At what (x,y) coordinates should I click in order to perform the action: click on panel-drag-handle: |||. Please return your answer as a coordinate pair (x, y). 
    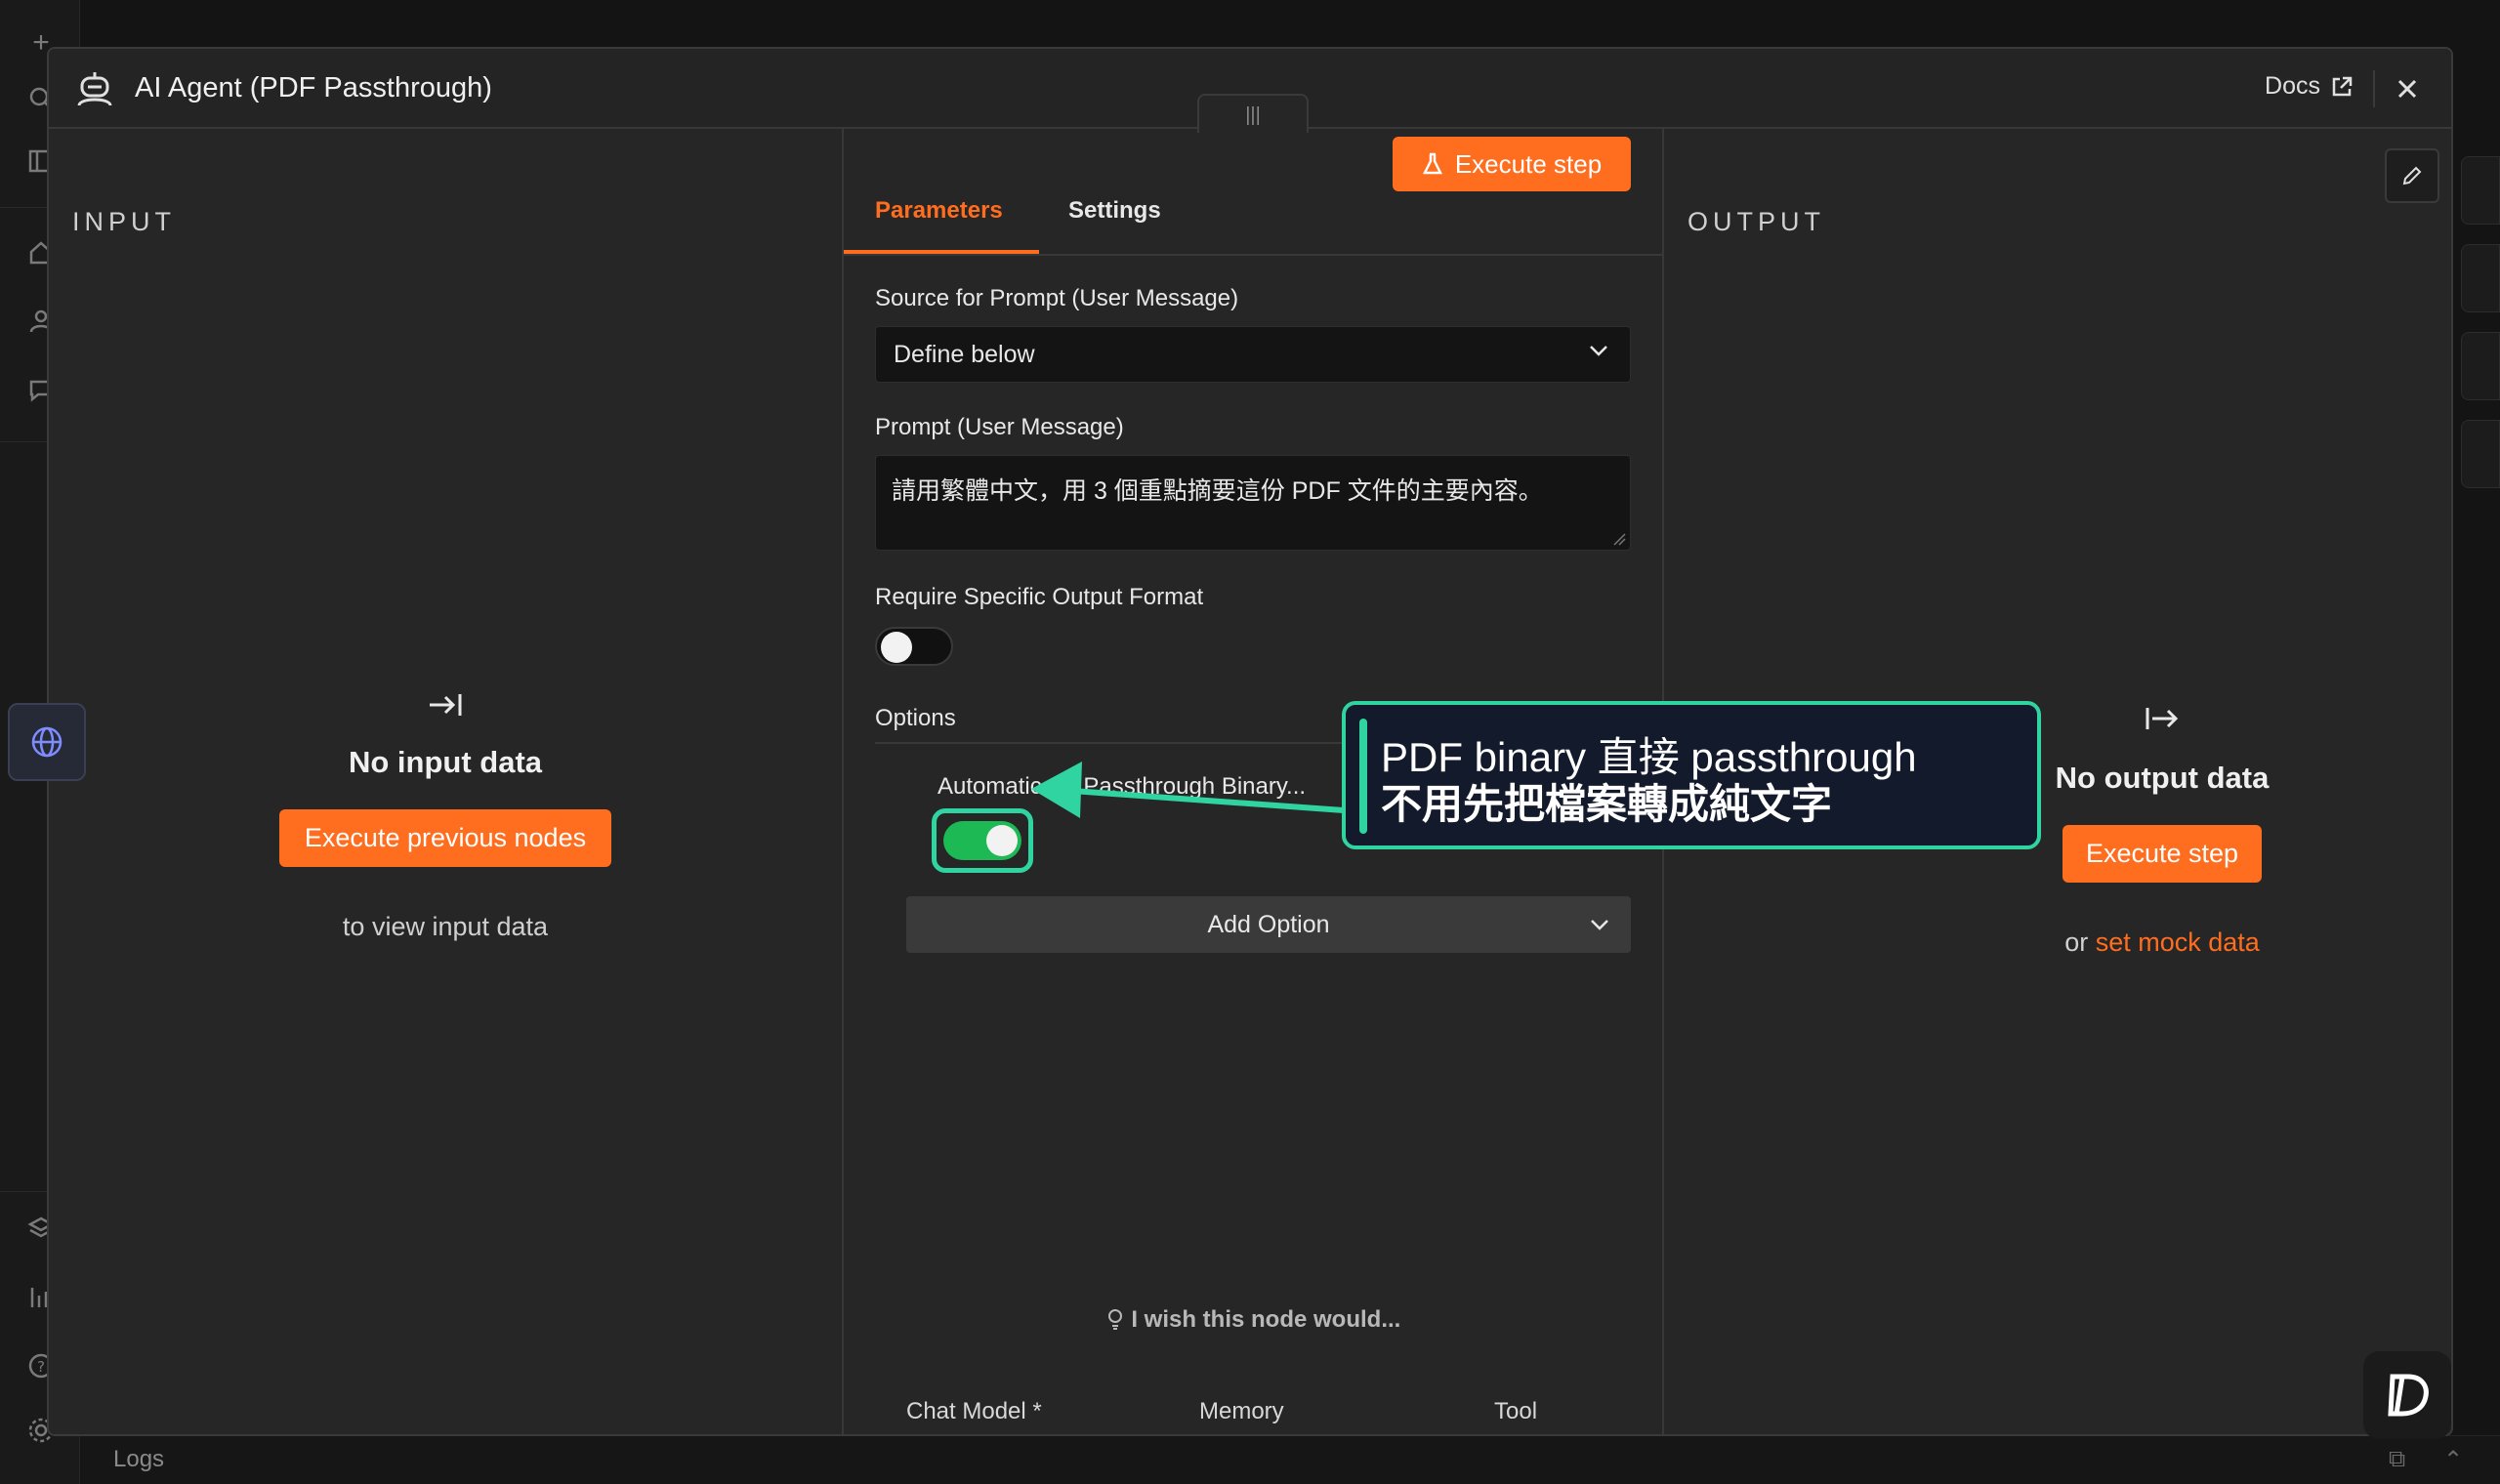
    Looking at the image, I should click on (1253, 114).